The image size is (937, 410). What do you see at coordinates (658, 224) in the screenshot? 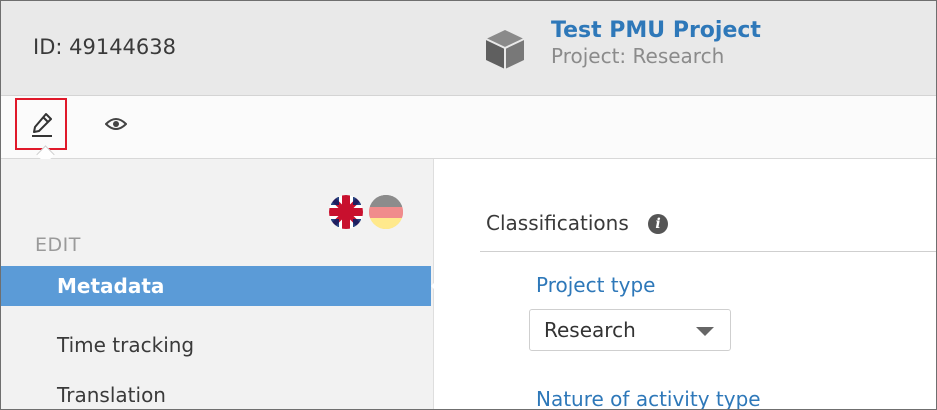
I see `info-icon: i` at bounding box center [658, 224].